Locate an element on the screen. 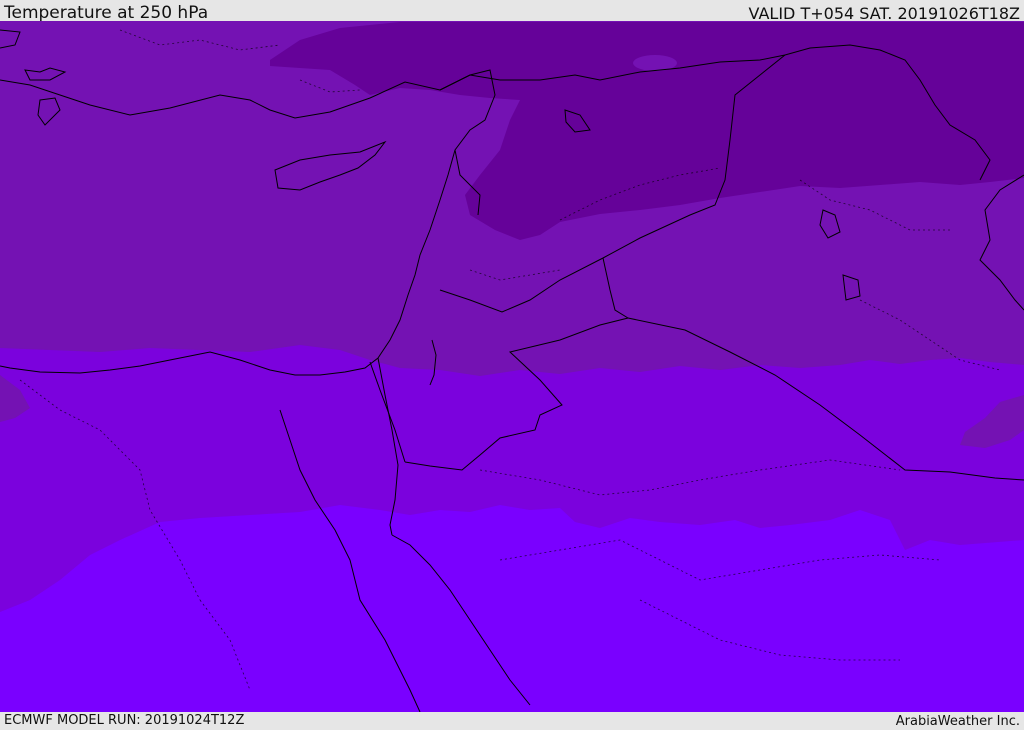  model-run-label: ECMWF MODEL RUN: 20191024T12Z is located at coordinates (124, 720).